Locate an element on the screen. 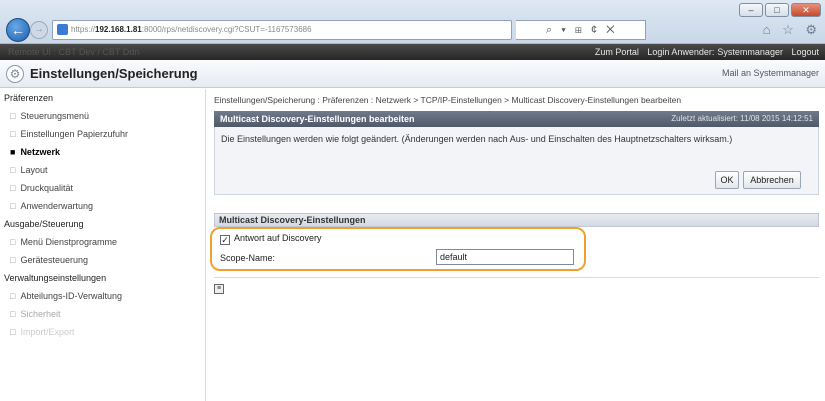 Image resolution: width=825 pixels, height=401 pixels. divider is located at coordinates (516, 277).